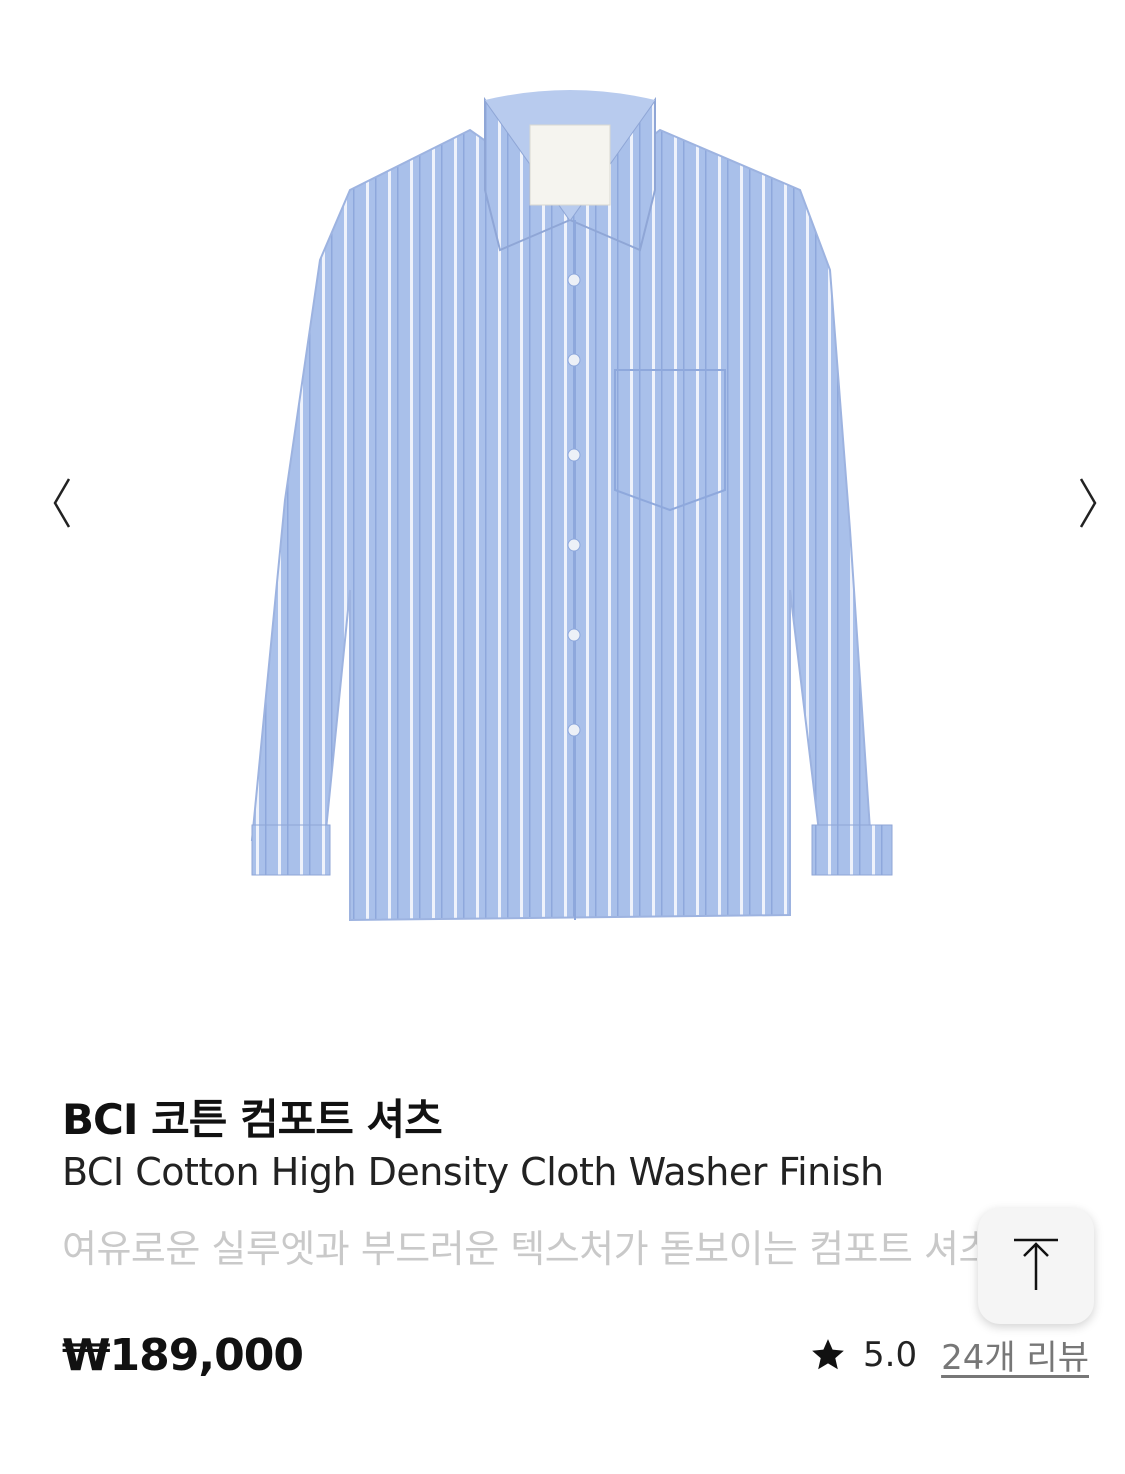 The height and width of the screenshot is (1474, 1125). Describe the element at coordinates (183, 1355) in the screenshot. I see `product-price: ₩189,000` at that location.